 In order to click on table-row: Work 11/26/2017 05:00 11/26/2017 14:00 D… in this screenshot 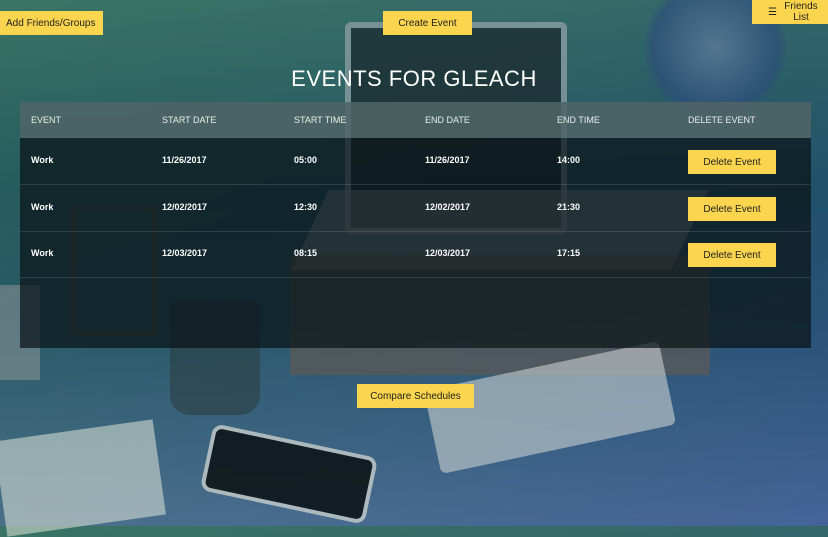, I will do `click(415, 161)`.